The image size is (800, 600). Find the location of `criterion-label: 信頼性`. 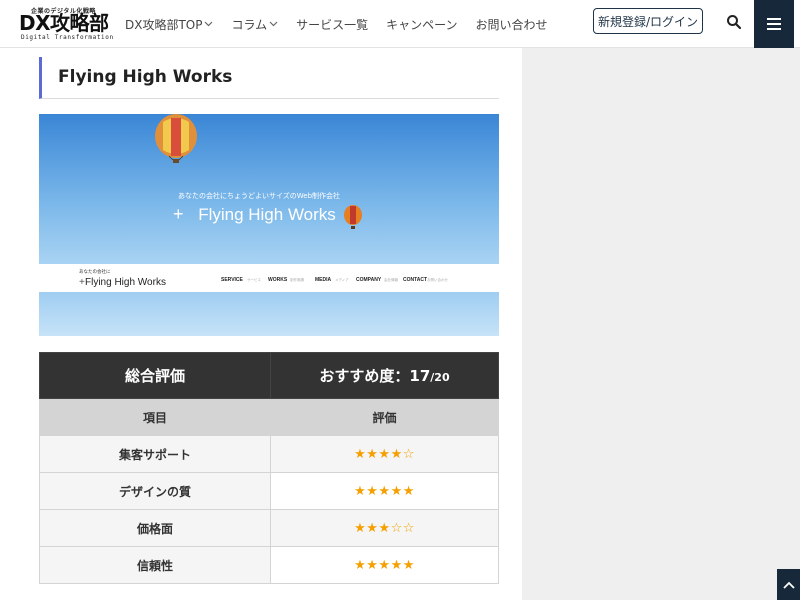

criterion-label: 信頼性 is located at coordinates (155, 565).